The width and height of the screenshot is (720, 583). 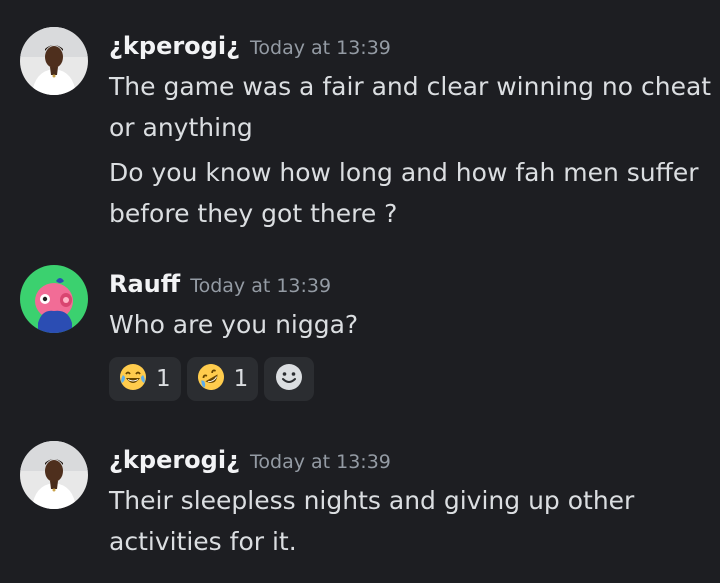 I want to click on message-text: or anything, so click(x=181, y=127).